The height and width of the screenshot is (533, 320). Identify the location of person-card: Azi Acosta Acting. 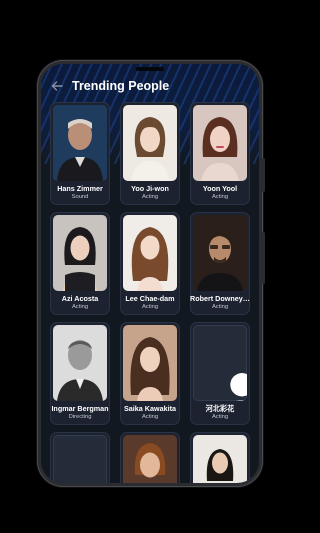
(80, 263).